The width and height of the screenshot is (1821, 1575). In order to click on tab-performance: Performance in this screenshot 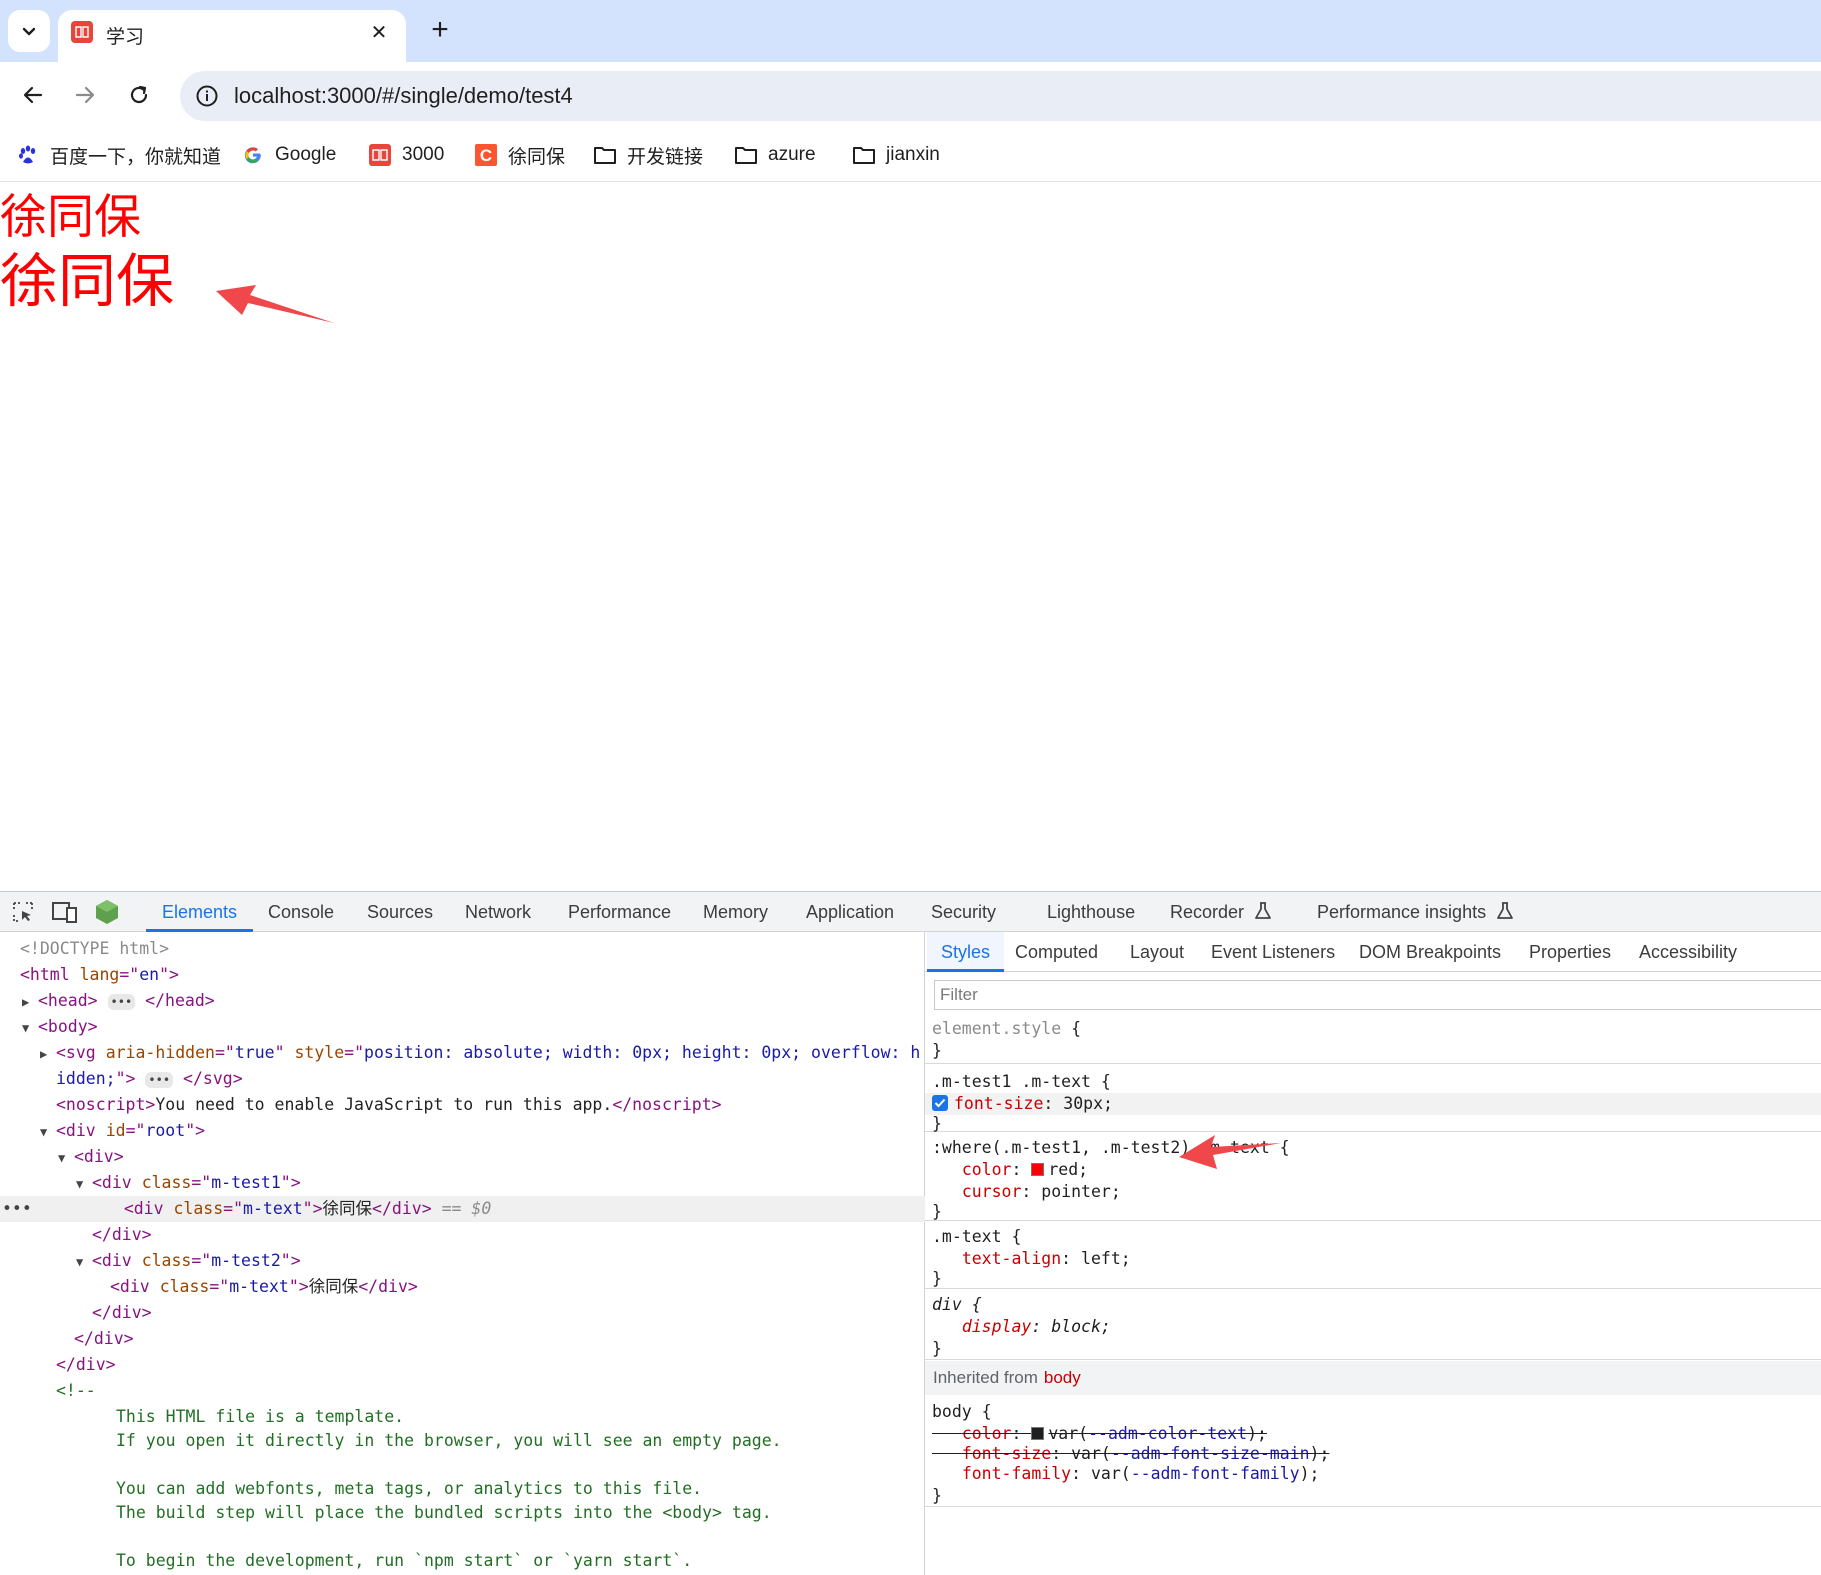, I will do `click(619, 912)`.